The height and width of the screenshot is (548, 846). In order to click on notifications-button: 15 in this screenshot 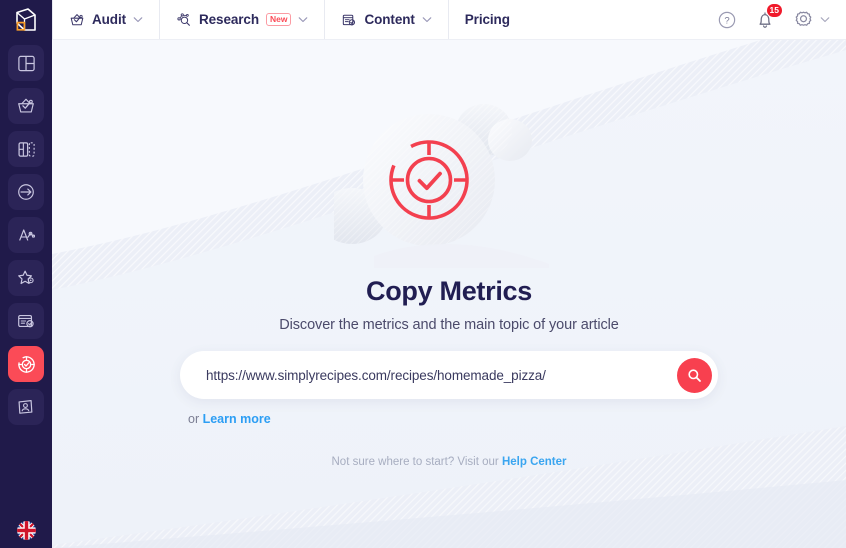, I will do `click(769, 16)`.